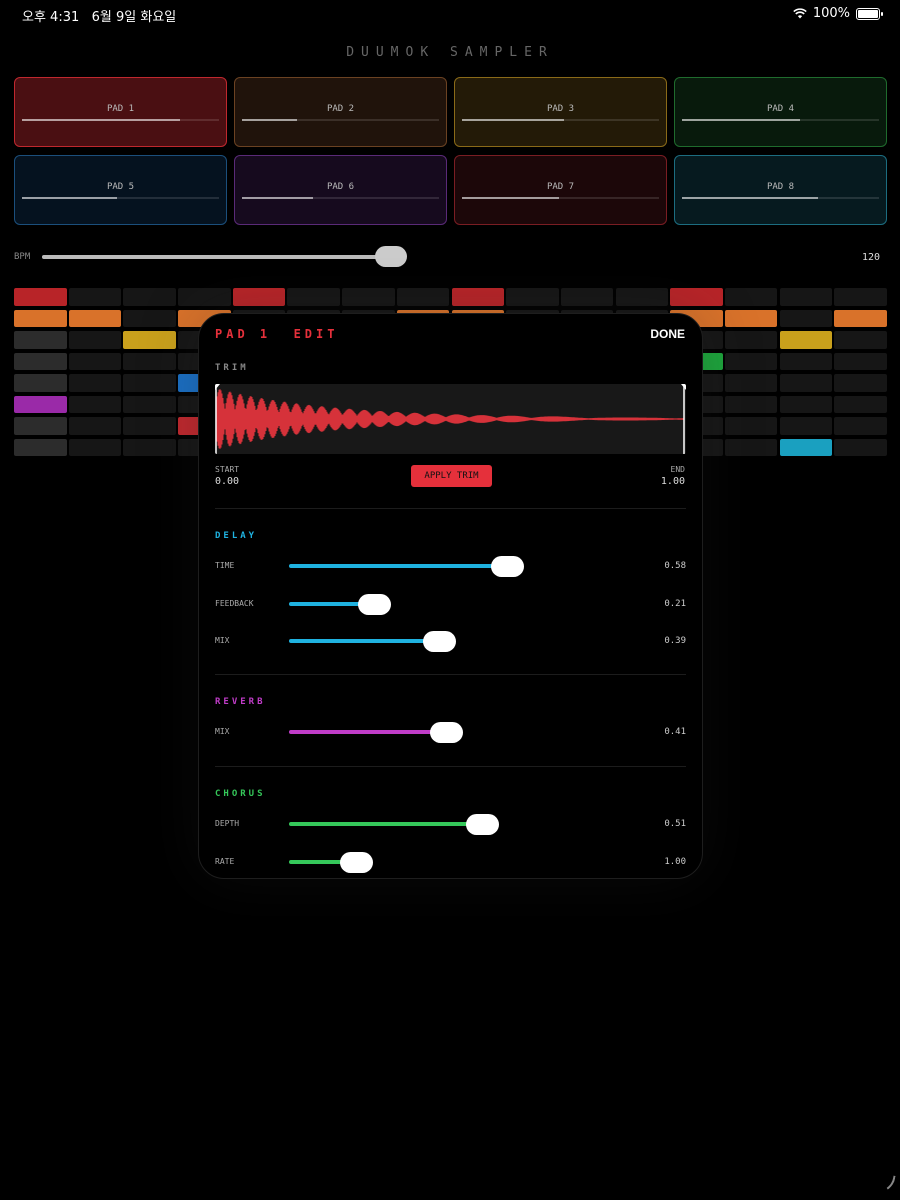 Image resolution: width=900 pixels, height=1200 pixels. Describe the element at coordinates (340, 112) in the screenshot. I see `pad-2: PAD 2` at that location.